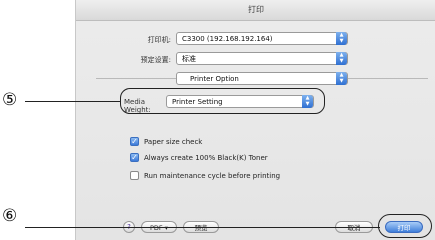  I want to click on printer-popup: C3300 (192.168.192.164) ▲ ▼, so click(262, 38).